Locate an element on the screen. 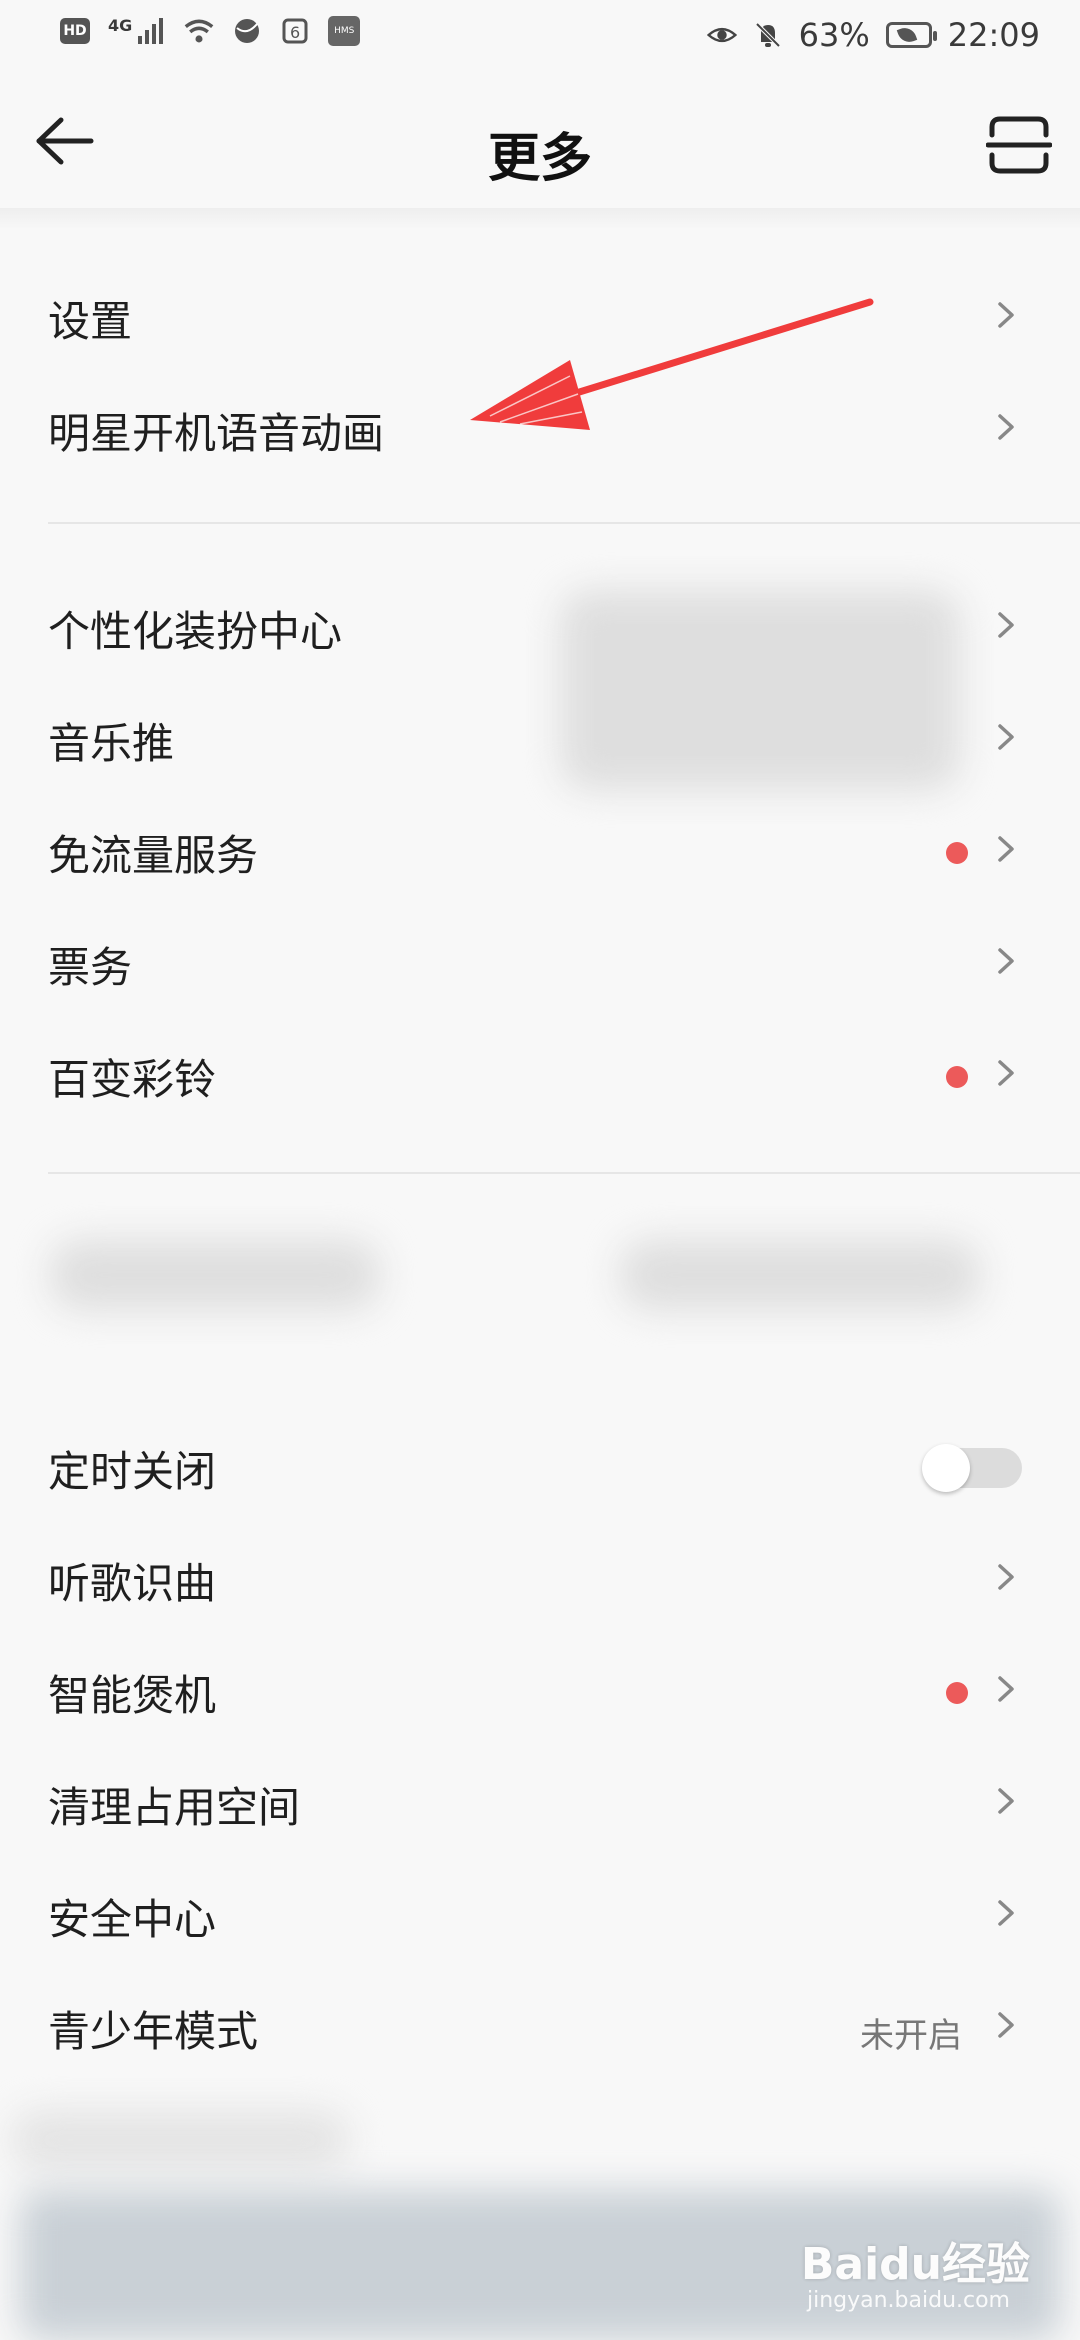  menu-item-label: 个性化装扮中心 is located at coordinates (195, 631).